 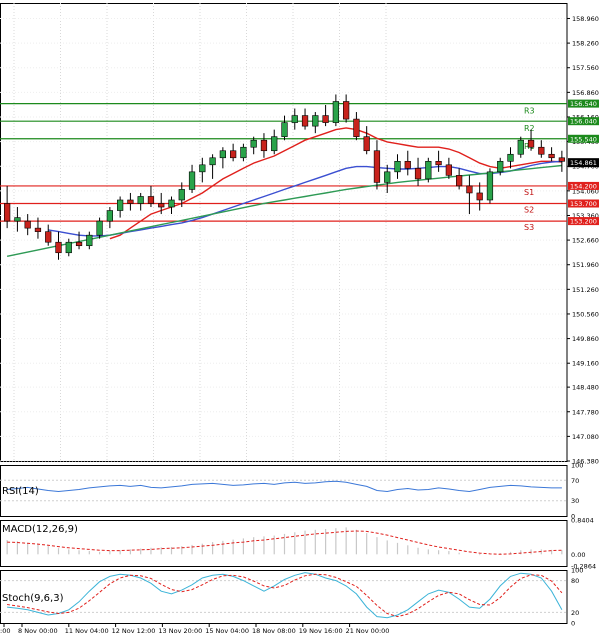 What do you see at coordinates (227, 631) in the screenshot?
I see `x-tick-label: 15 Nov 04:00` at bounding box center [227, 631].